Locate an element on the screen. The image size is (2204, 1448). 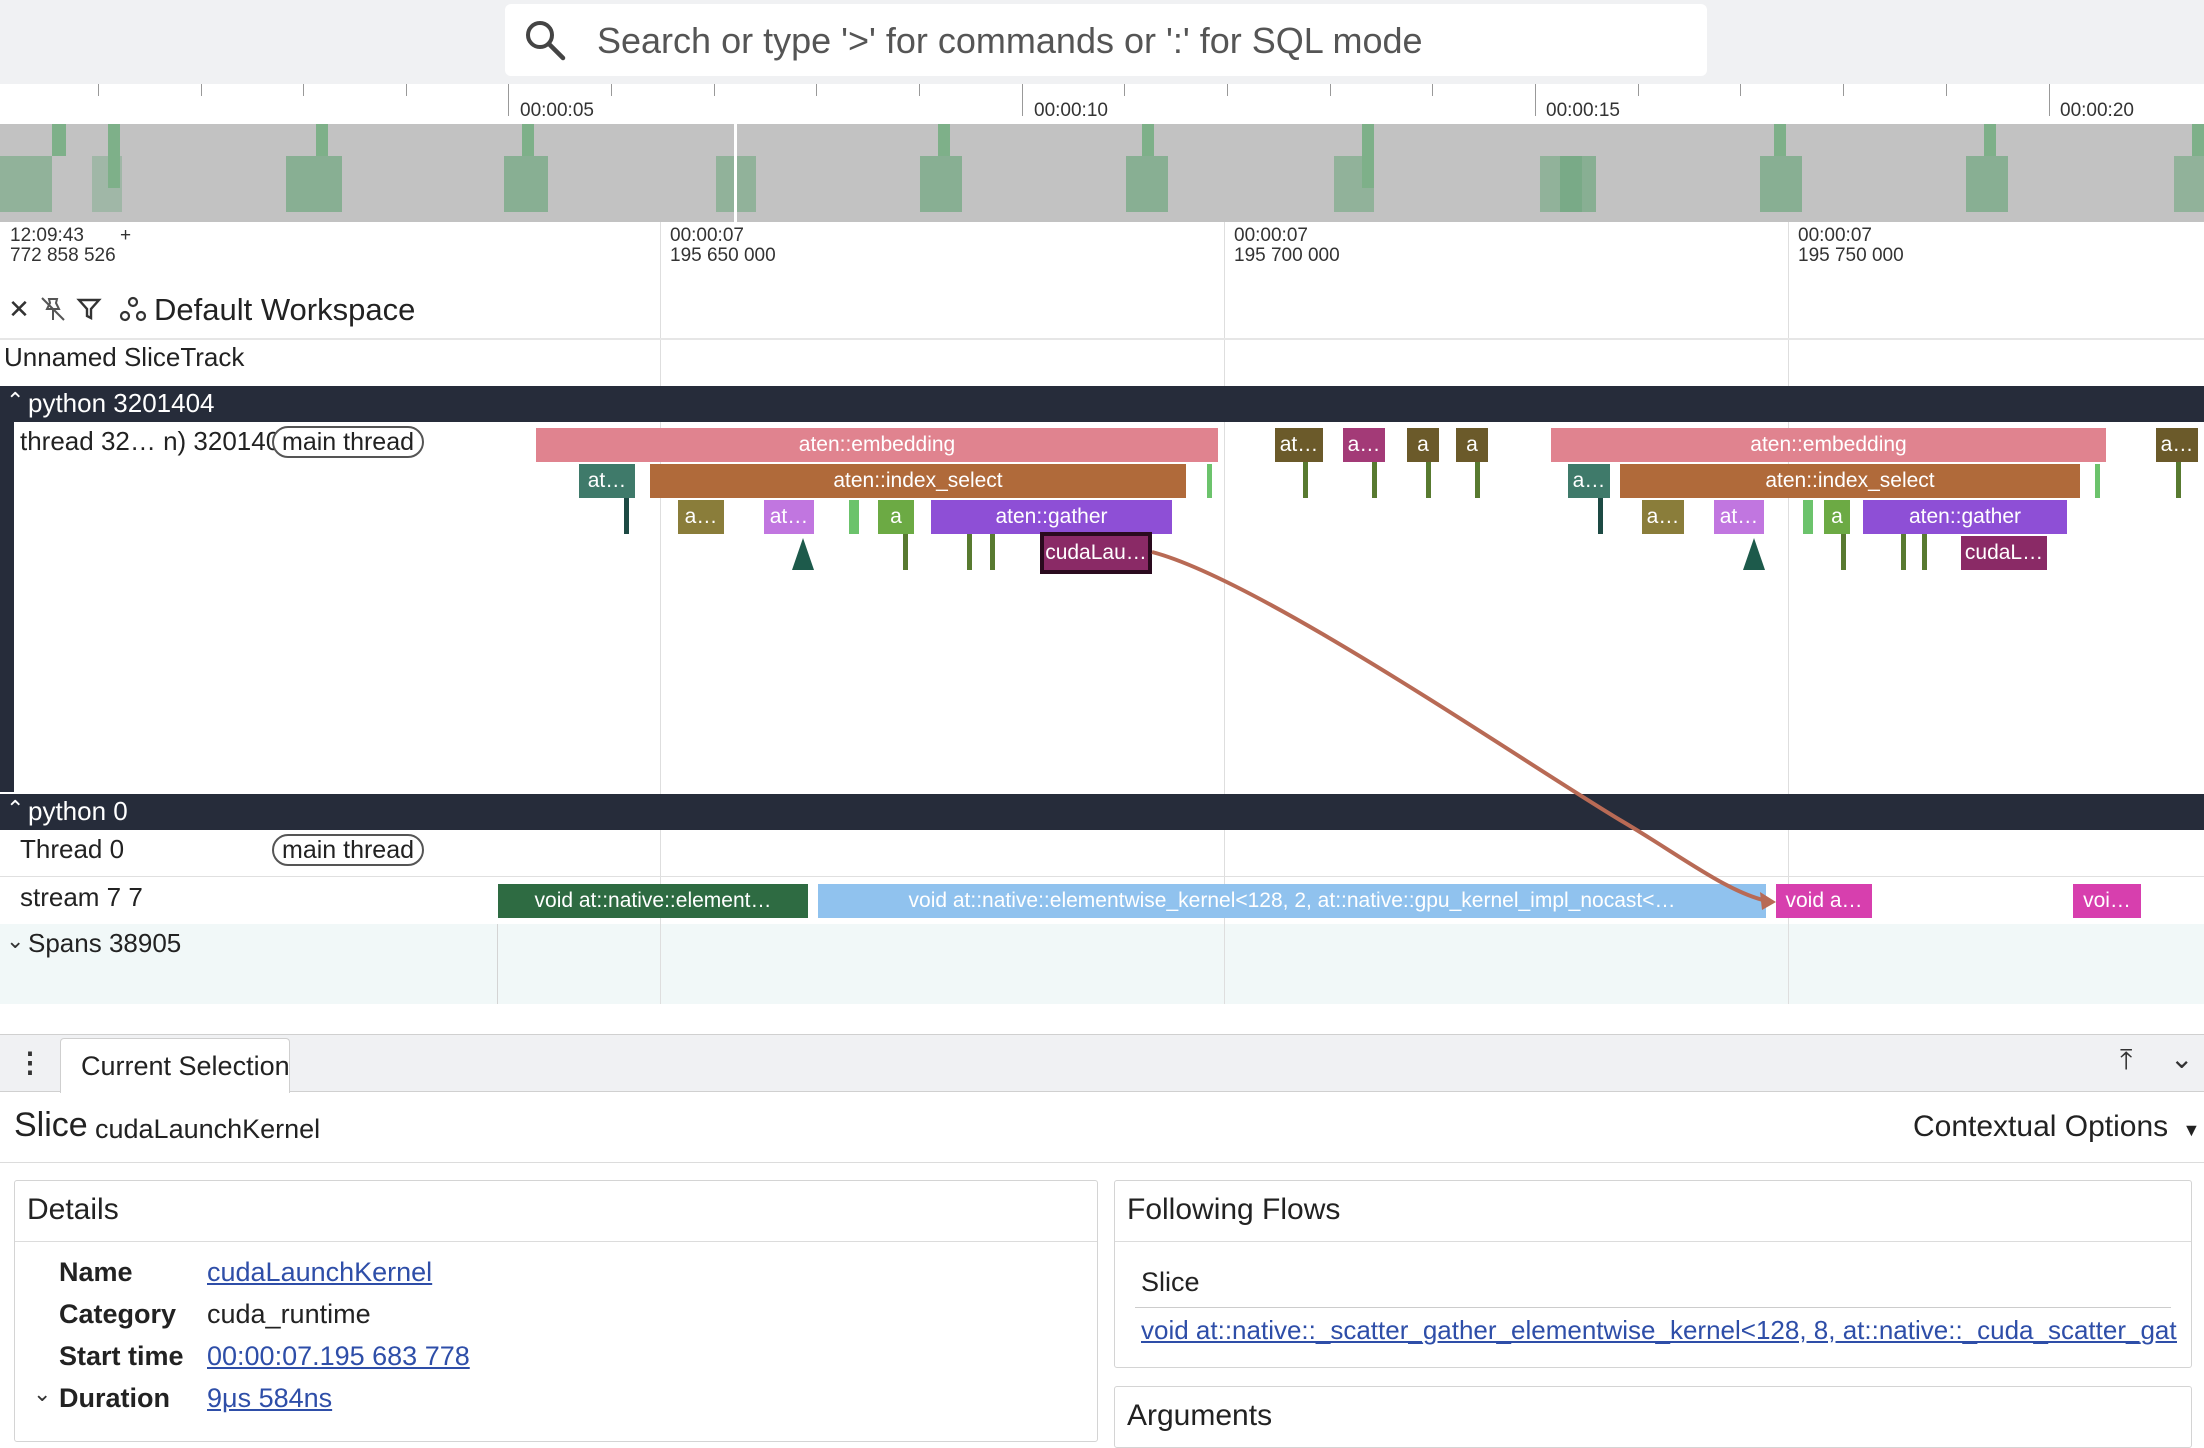
start-time-link: 00:00:07.195 683 778 is located at coordinates (338, 1356).